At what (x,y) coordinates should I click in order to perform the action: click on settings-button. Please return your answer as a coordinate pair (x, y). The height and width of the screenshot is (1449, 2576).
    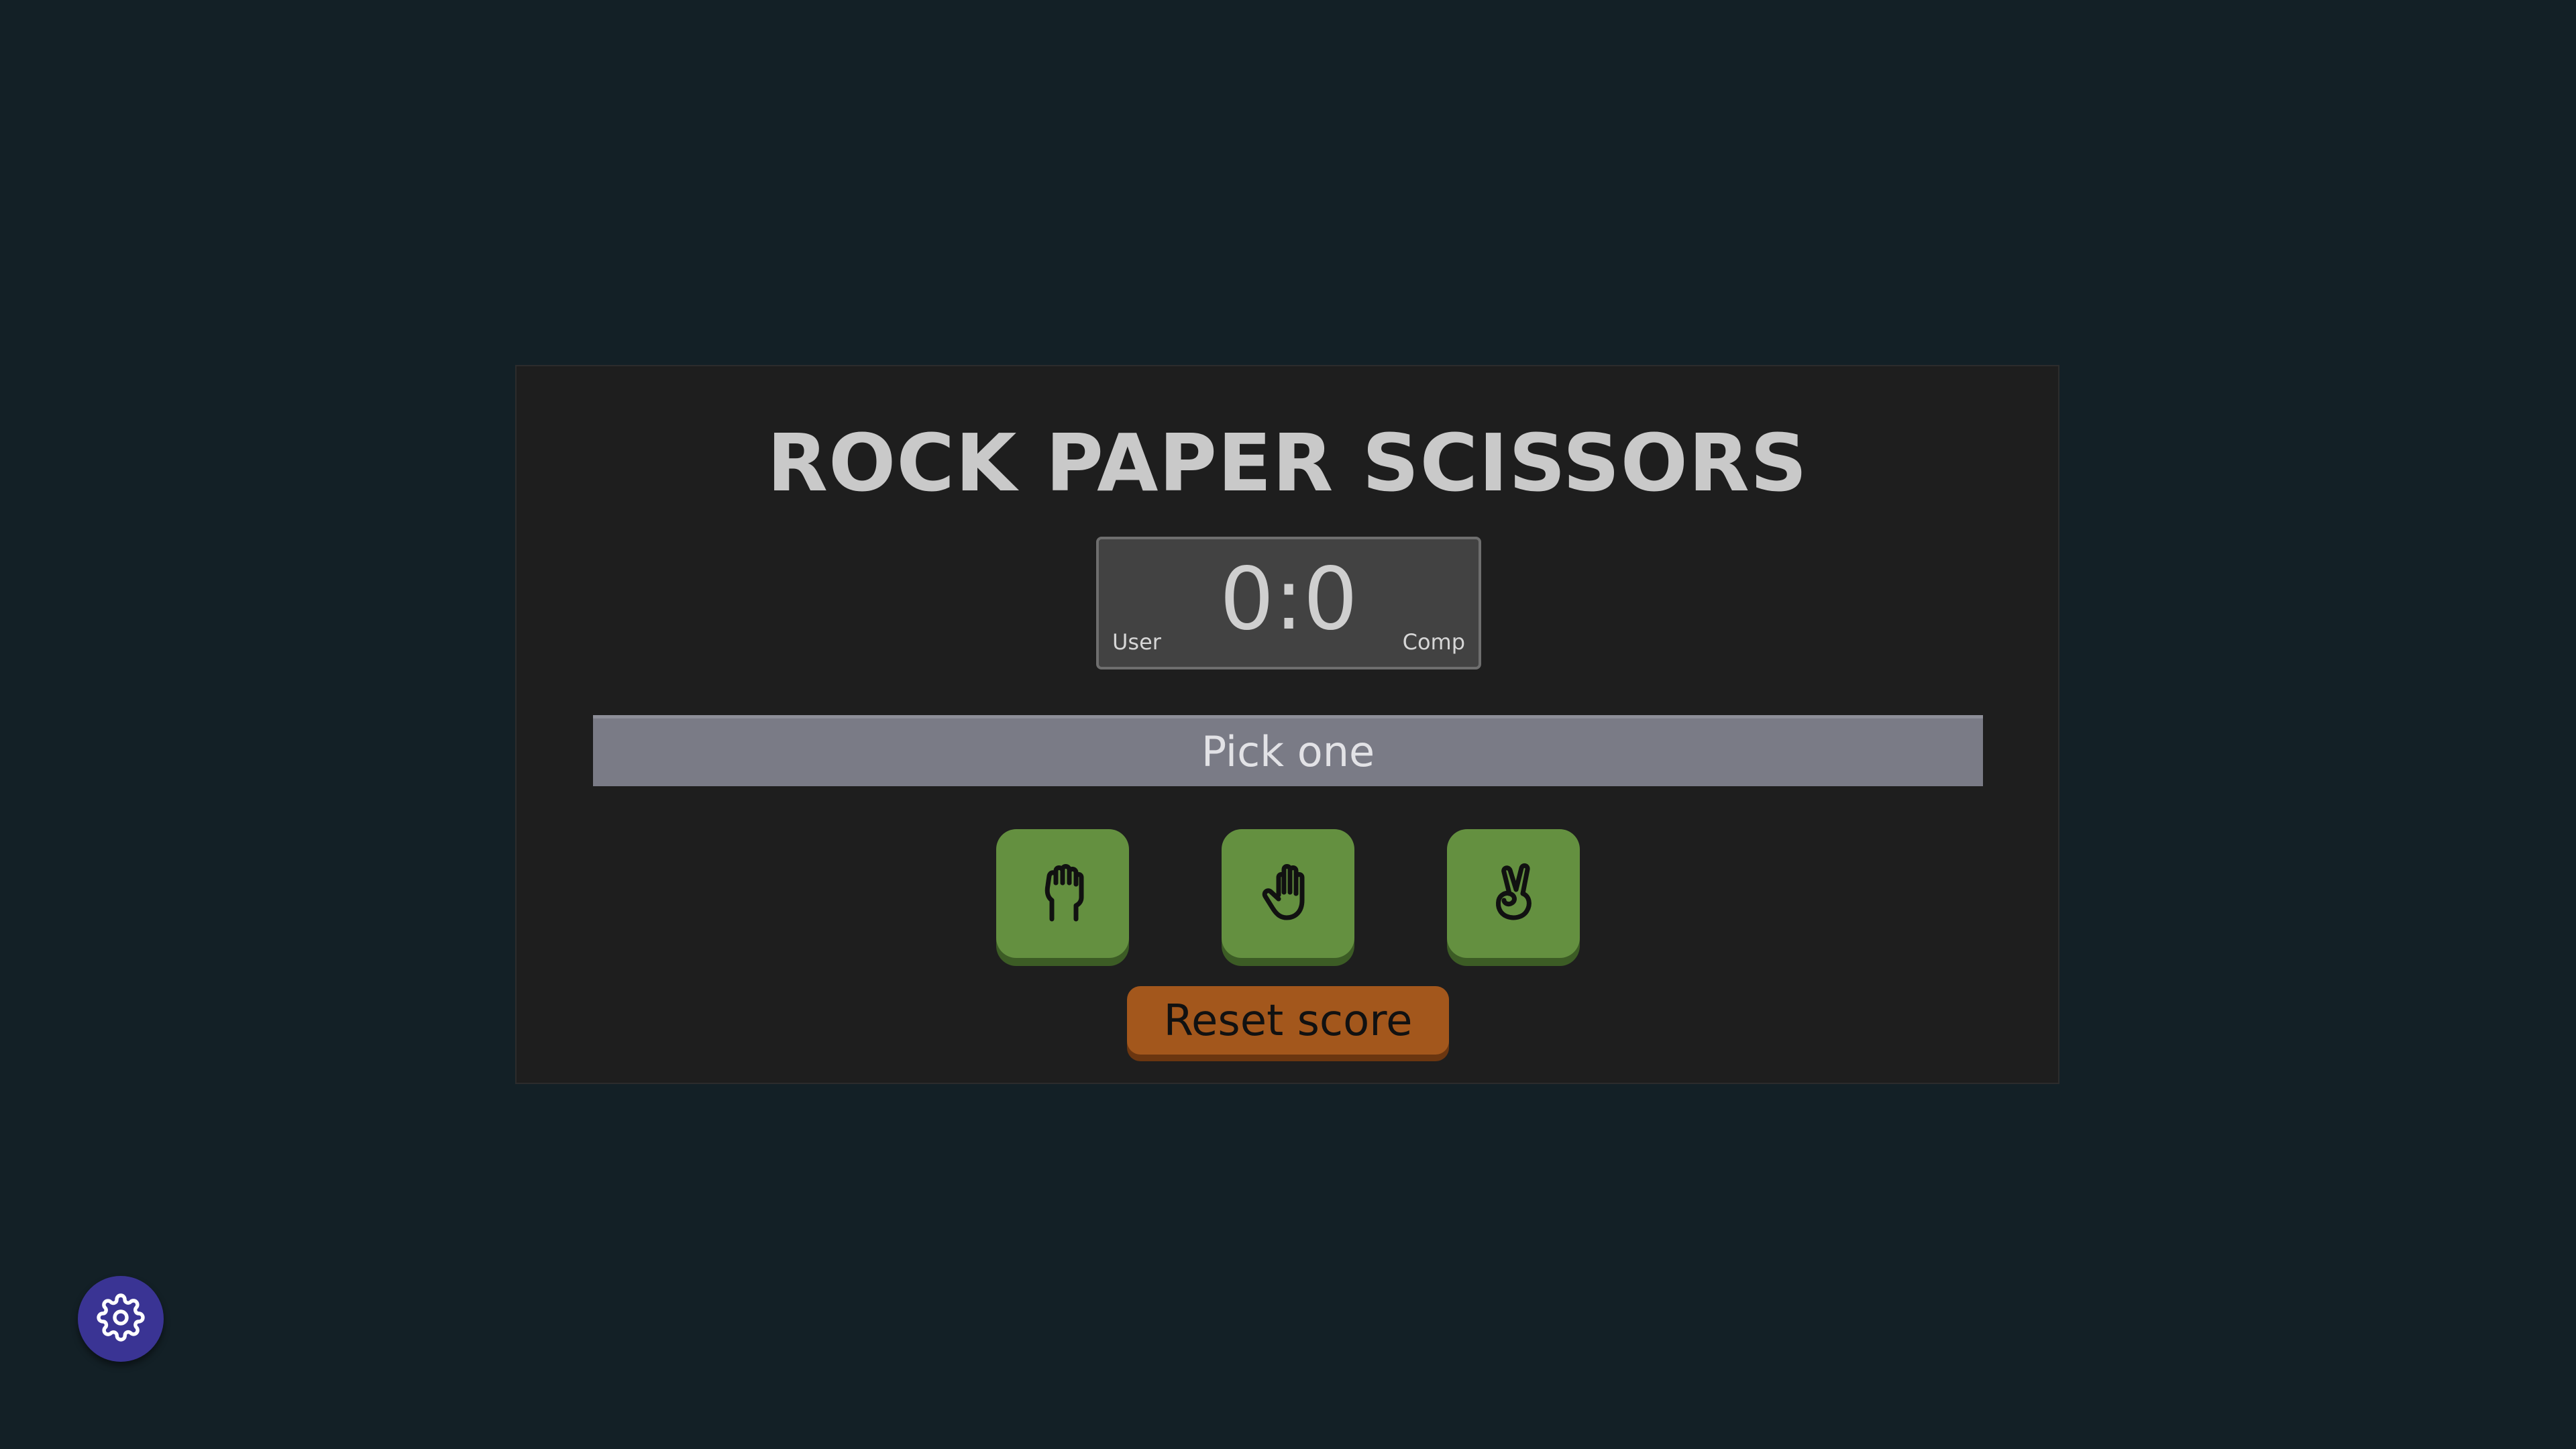
    Looking at the image, I should click on (121, 1319).